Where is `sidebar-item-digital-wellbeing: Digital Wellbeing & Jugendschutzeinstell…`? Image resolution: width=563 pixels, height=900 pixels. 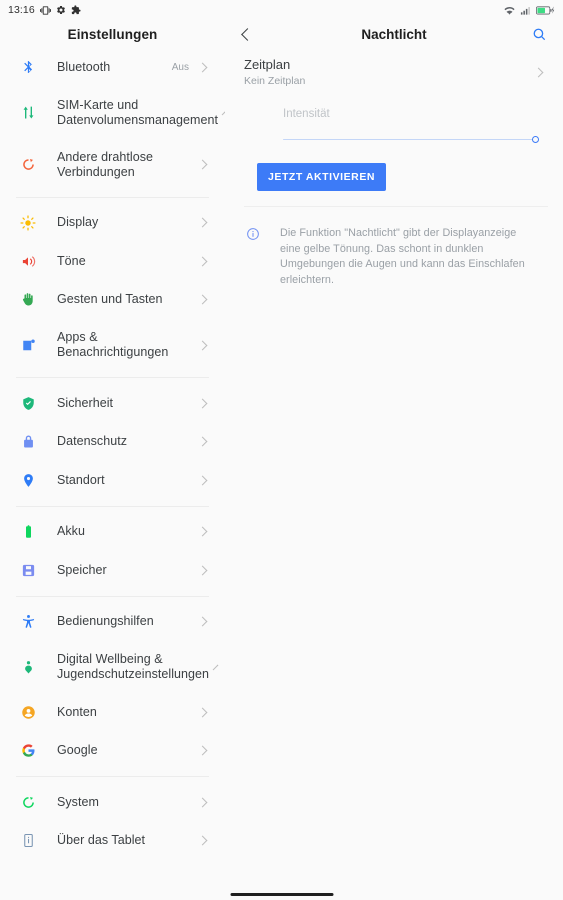
sidebar-item-digital-wellbeing: Digital Wellbeing & Jugendschutzeinstell… is located at coordinates (112, 667).